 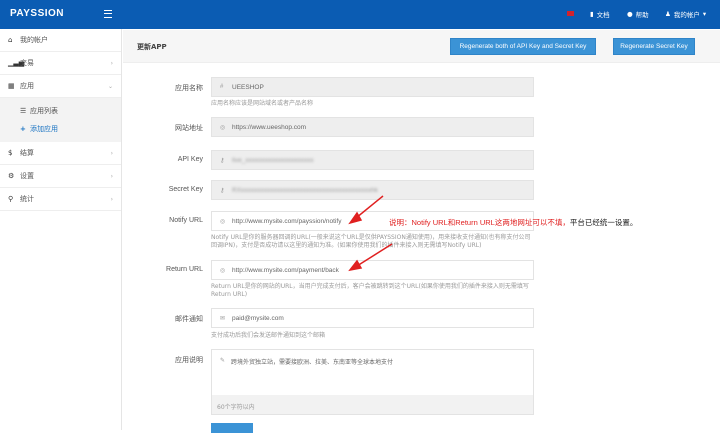 What do you see at coordinates (370, 233) in the screenshot?
I see `annotation-arrows` at bounding box center [370, 233].